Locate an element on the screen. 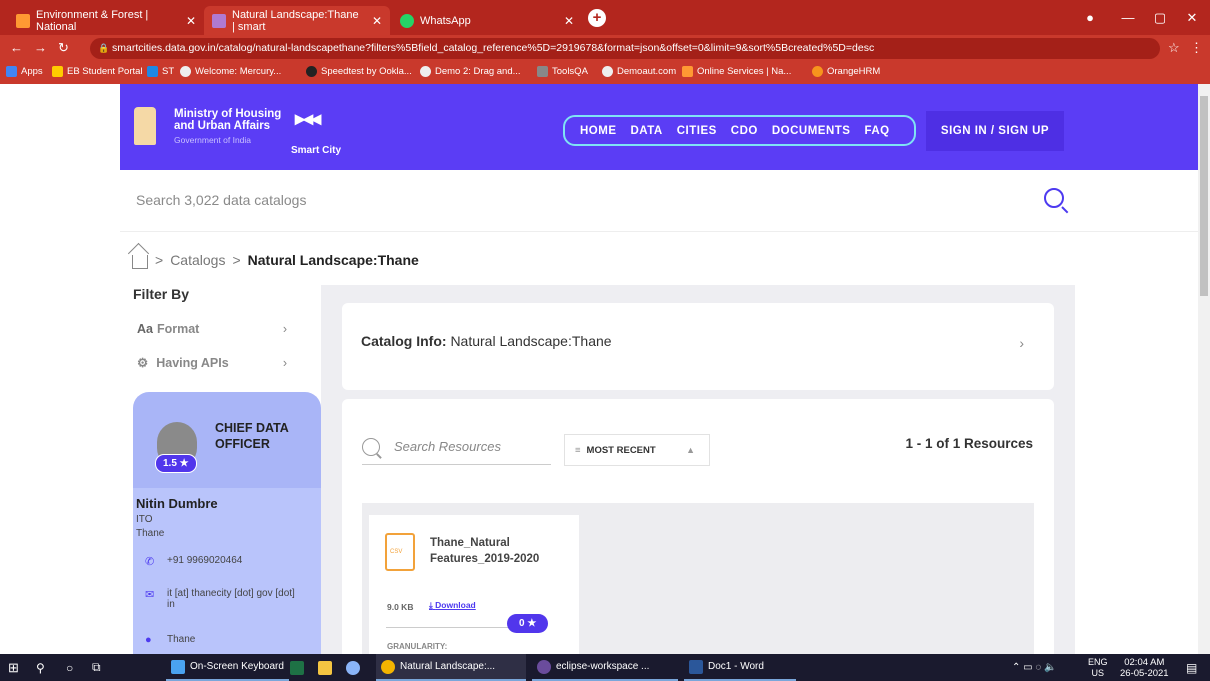 This screenshot has width=1210, height=681. excel-icon is located at coordinates (299, 667).